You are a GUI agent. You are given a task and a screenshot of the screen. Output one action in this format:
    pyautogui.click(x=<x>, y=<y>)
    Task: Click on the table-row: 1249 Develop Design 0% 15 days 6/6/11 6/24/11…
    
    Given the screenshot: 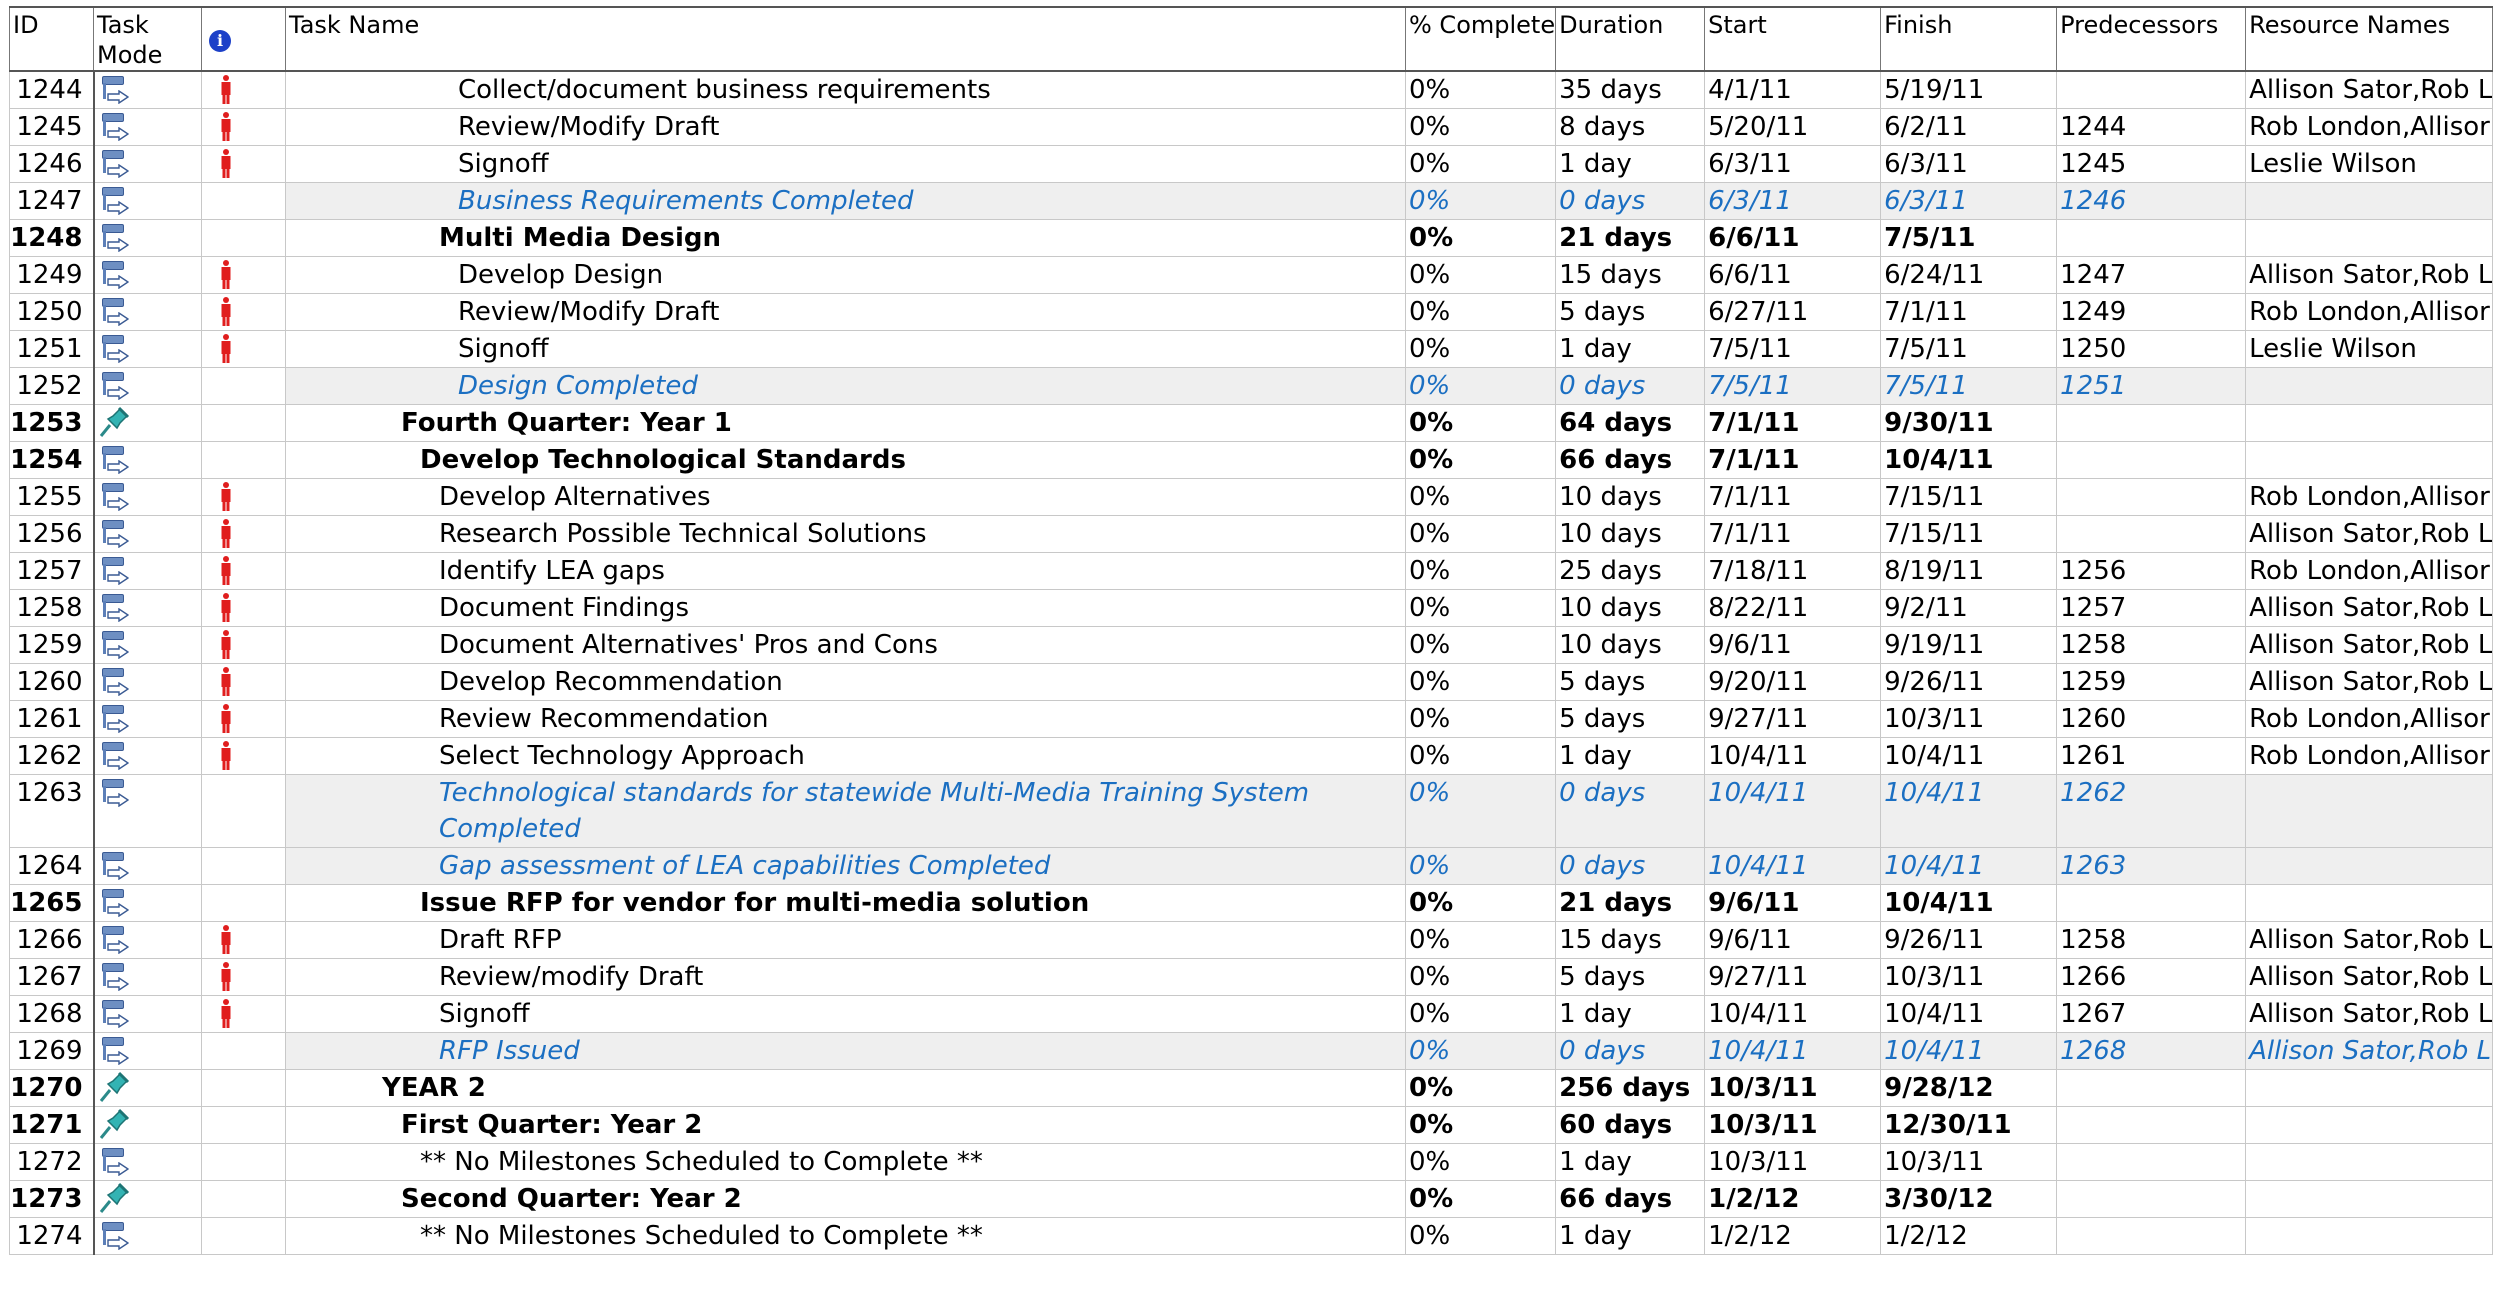 What is the action you would take?
    pyautogui.click(x=1251, y=275)
    